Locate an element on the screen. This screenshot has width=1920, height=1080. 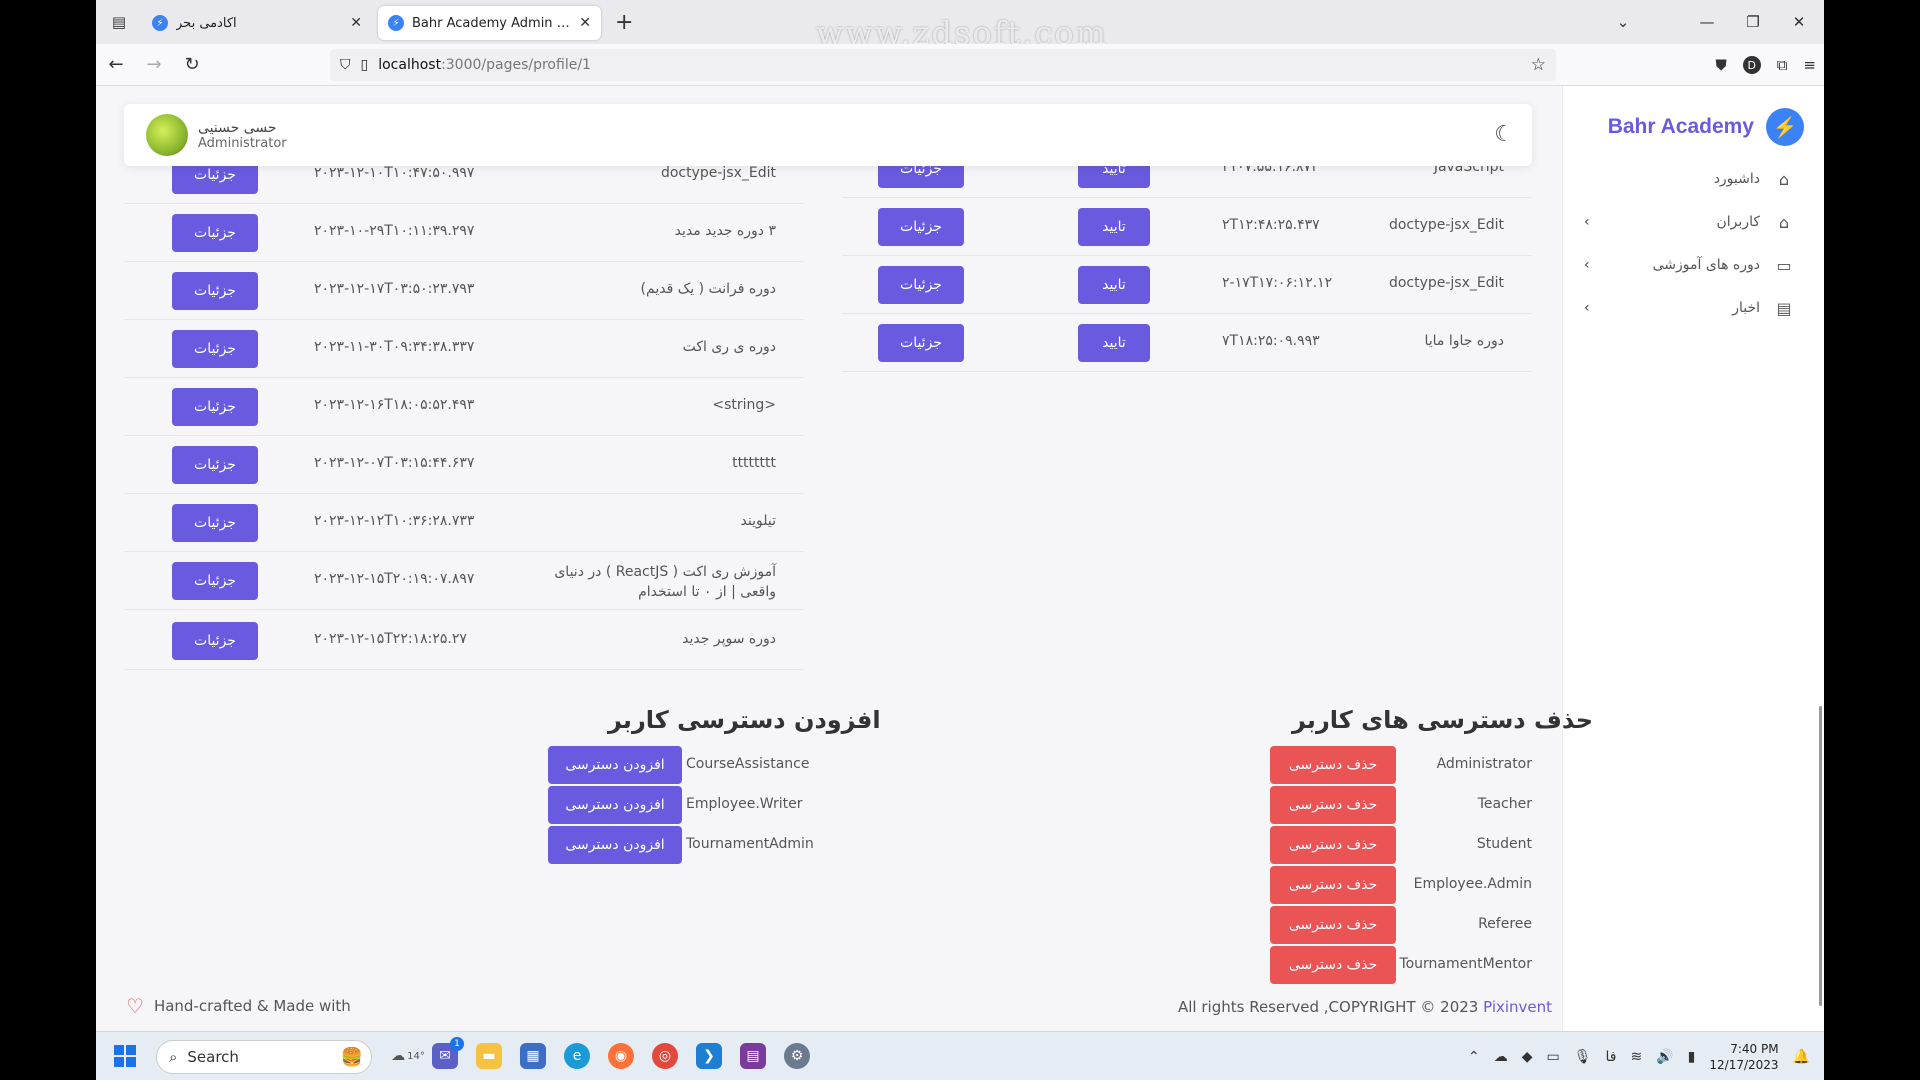
user-menu: حسی حسنیی Administrator is located at coordinates (216, 135).